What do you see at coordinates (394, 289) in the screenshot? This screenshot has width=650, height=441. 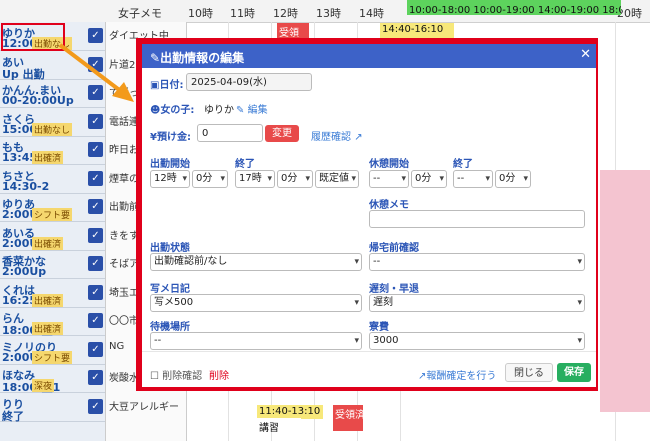 I see `late-label: 遅刻・早退` at bounding box center [394, 289].